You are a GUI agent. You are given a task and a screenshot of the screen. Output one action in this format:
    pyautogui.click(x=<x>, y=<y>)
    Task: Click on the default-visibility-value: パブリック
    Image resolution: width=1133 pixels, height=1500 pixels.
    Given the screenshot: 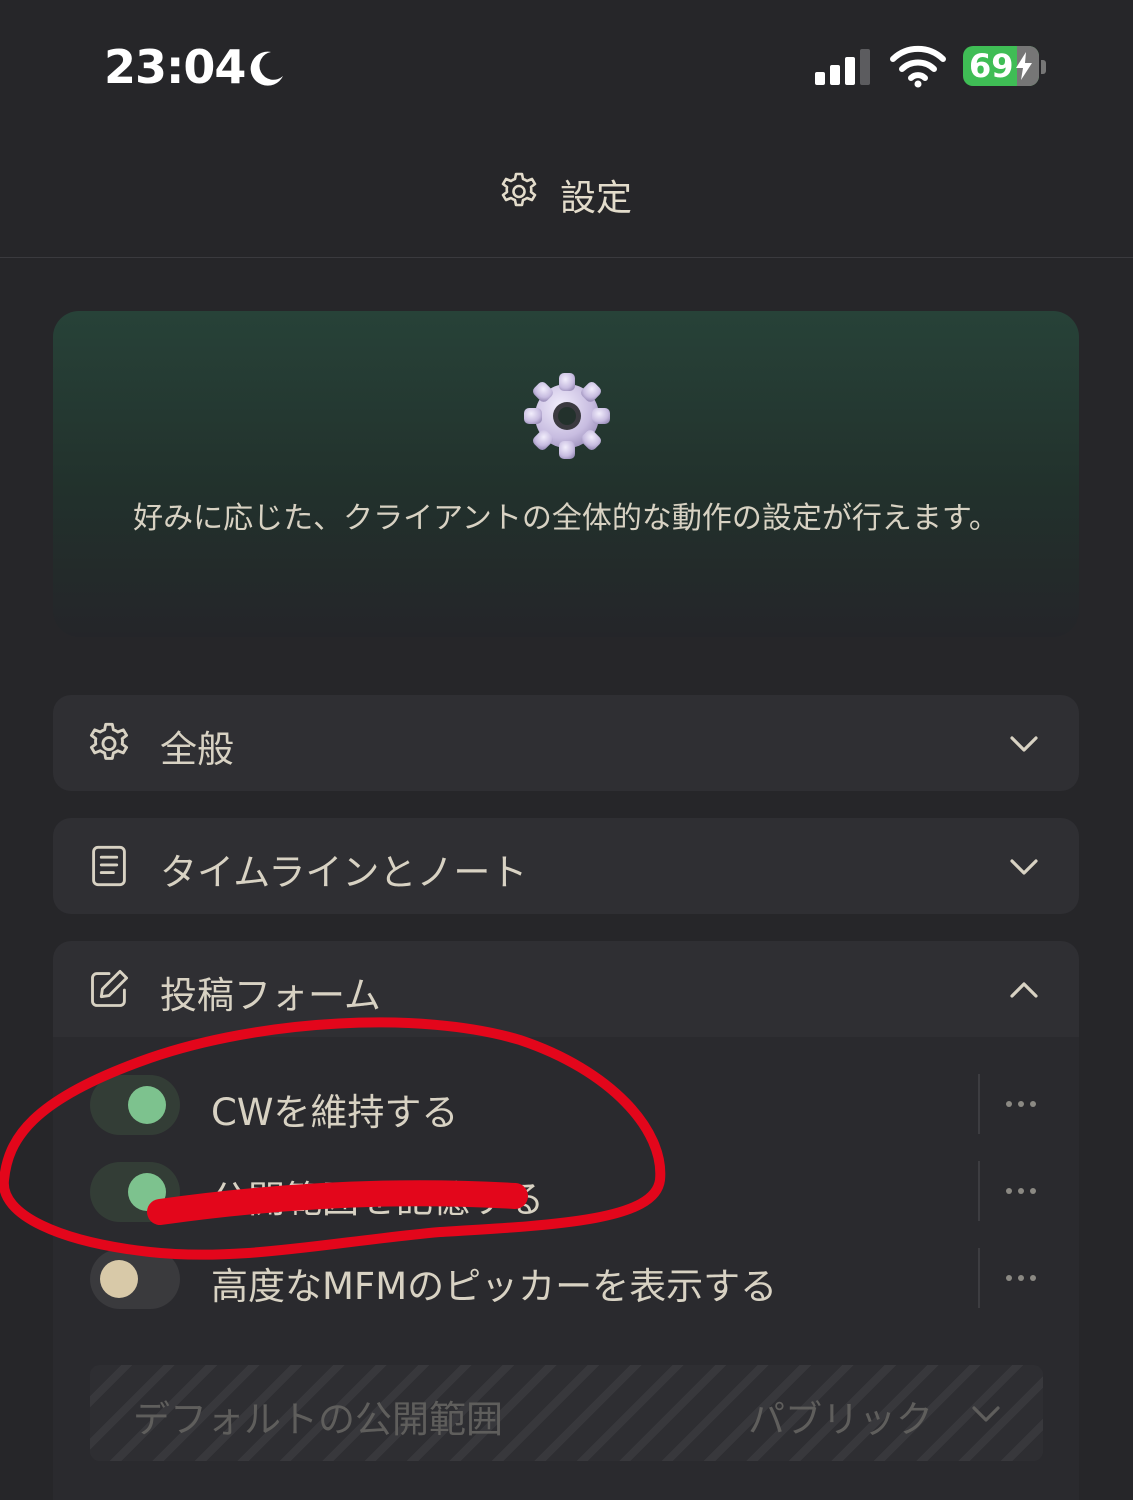 What is the action you would take?
    pyautogui.click(x=840, y=1419)
    